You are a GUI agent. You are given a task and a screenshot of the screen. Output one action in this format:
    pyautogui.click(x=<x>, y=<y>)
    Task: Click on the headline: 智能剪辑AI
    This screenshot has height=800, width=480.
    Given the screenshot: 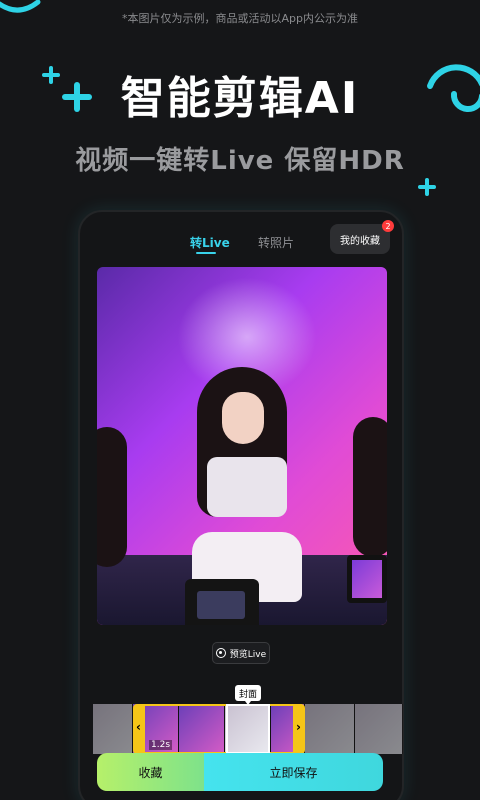 What is the action you would take?
    pyautogui.click(x=240, y=98)
    